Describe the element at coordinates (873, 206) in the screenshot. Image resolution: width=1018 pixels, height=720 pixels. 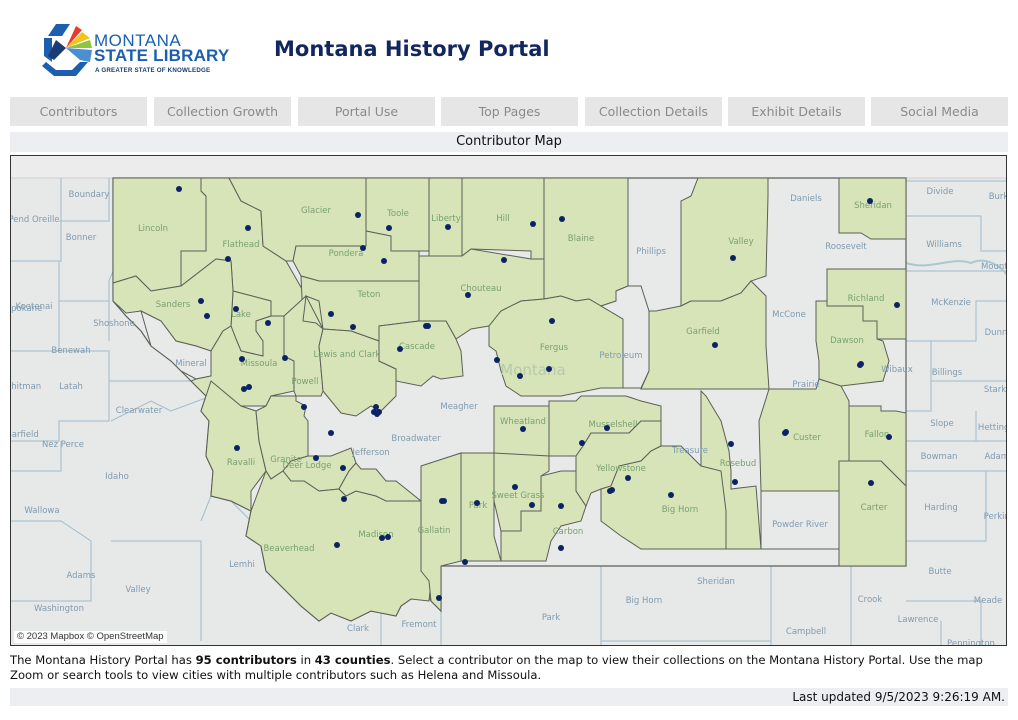
I see `county-label: Sheridan` at that location.